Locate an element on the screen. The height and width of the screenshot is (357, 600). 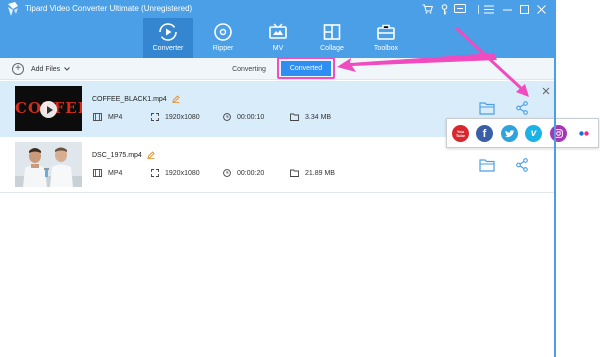
flickr-icon is located at coordinates (583, 133).